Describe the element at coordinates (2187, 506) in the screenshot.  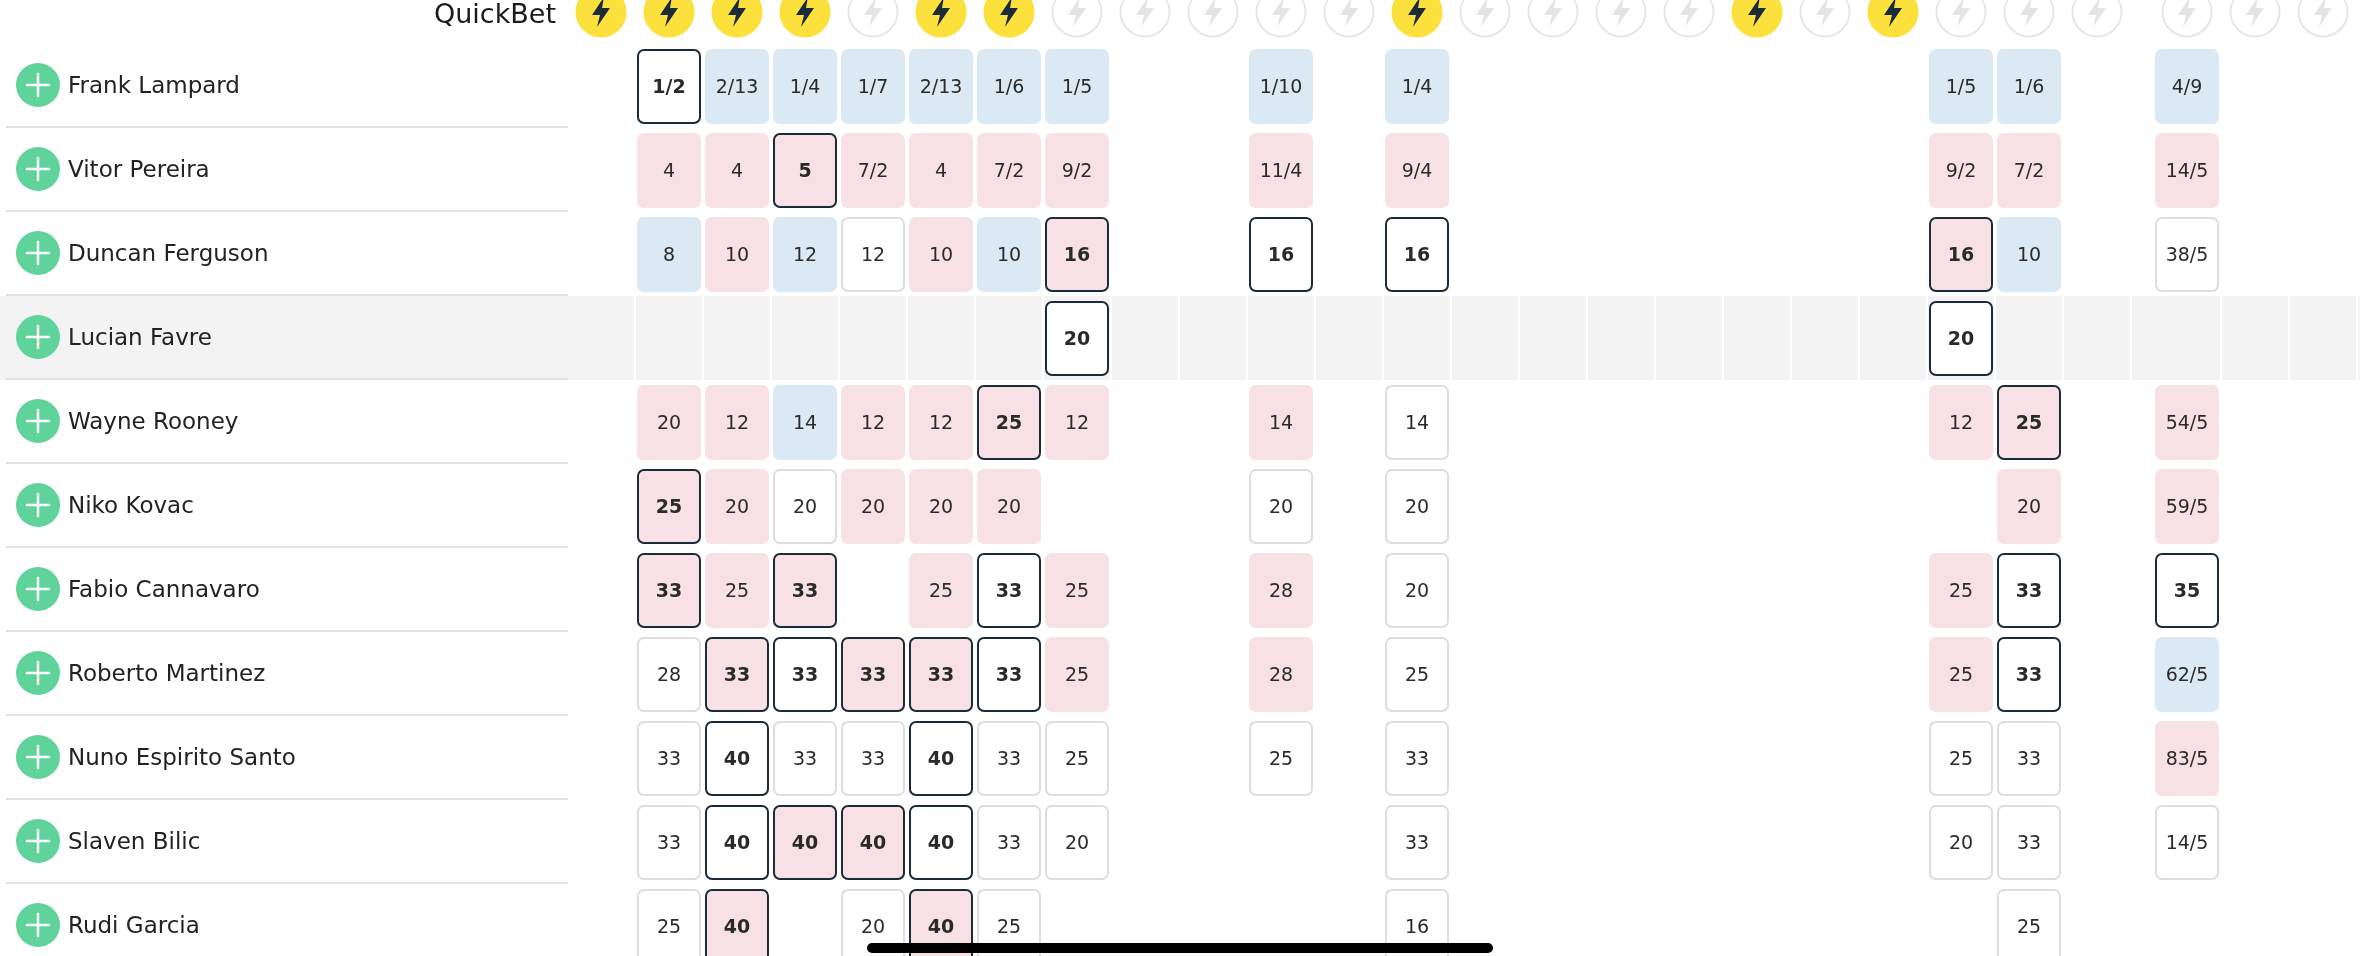
I see `odds-button: 59/5` at that location.